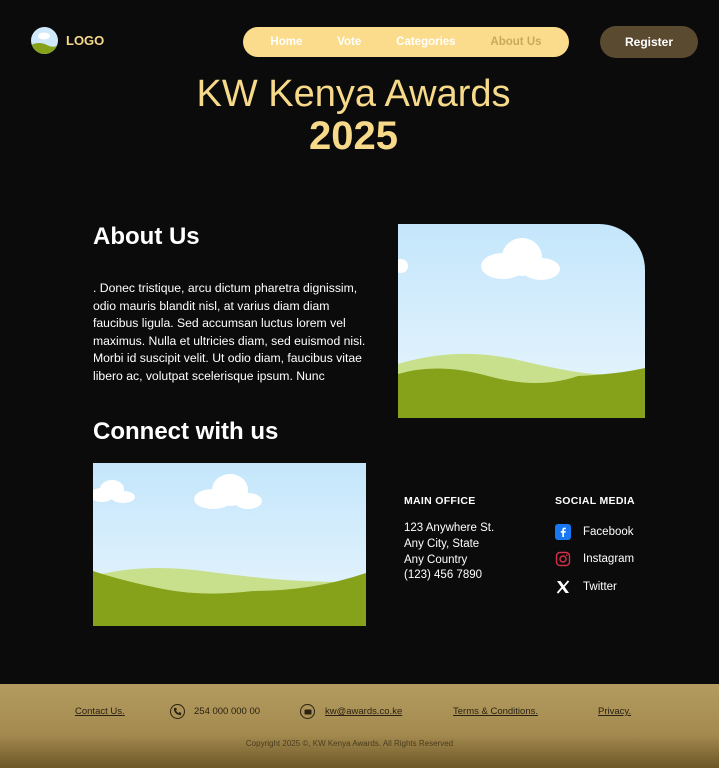 The height and width of the screenshot is (768, 719). Describe the element at coordinates (177, 711) in the screenshot. I see `phone-icon` at that location.